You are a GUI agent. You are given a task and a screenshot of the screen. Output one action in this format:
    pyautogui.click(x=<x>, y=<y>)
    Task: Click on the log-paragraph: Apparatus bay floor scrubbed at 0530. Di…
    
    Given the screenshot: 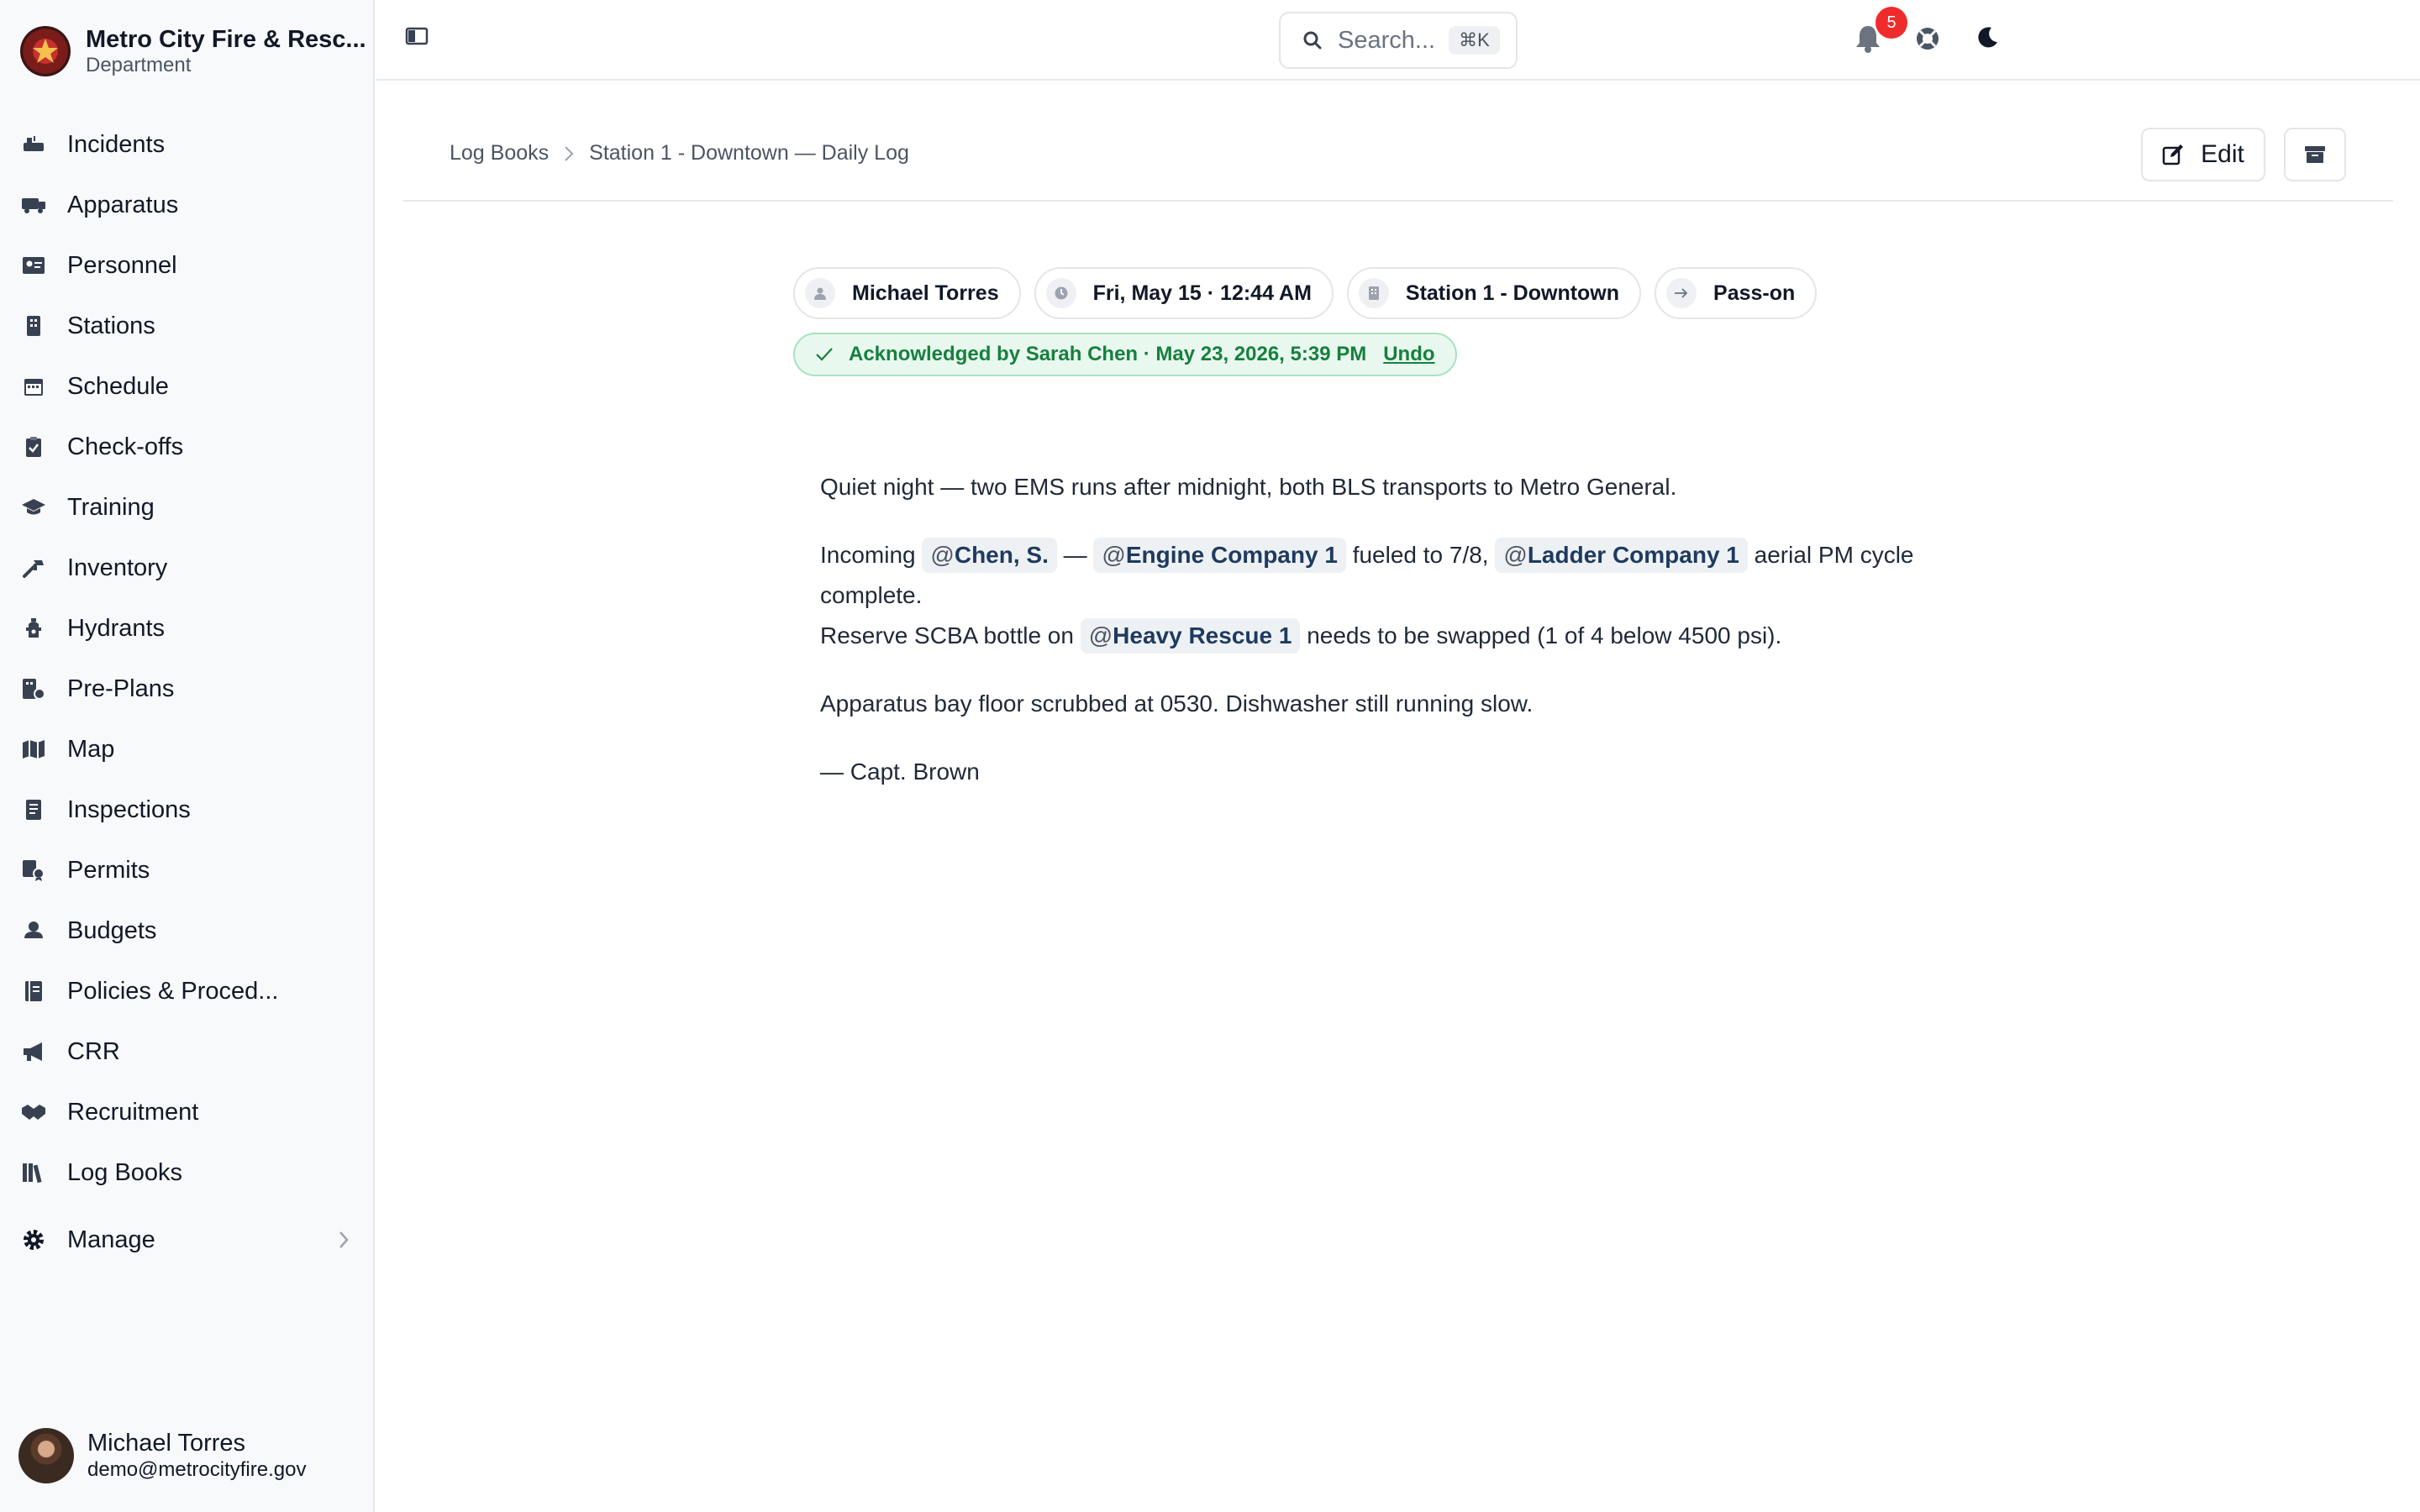 What is the action you would take?
    pyautogui.click(x=1177, y=703)
    